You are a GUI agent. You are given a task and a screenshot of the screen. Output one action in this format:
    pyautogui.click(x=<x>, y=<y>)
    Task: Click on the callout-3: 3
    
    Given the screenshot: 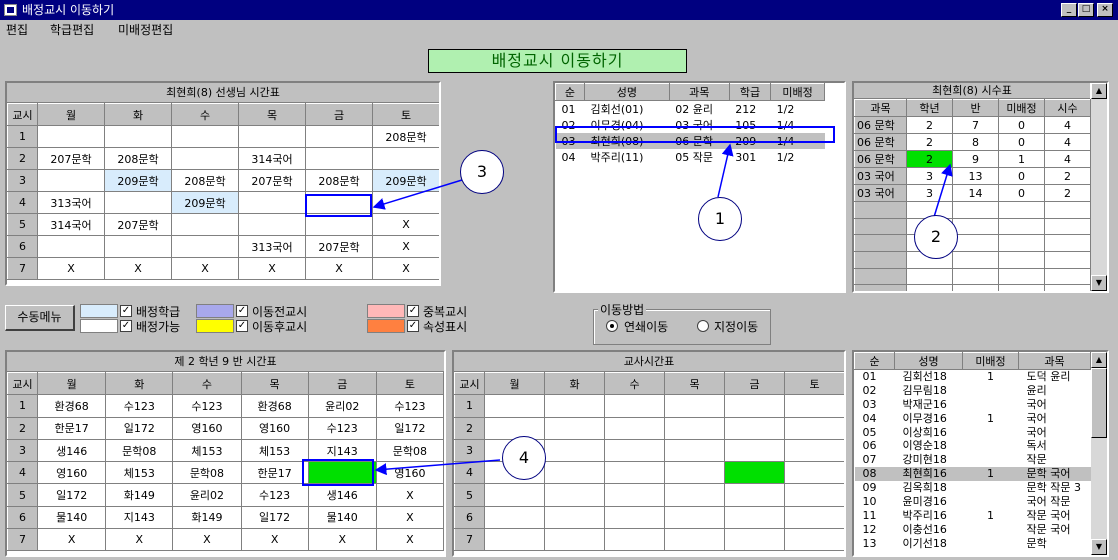 What is the action you would take?
    pyautogui.click(x=482, y=172)
    